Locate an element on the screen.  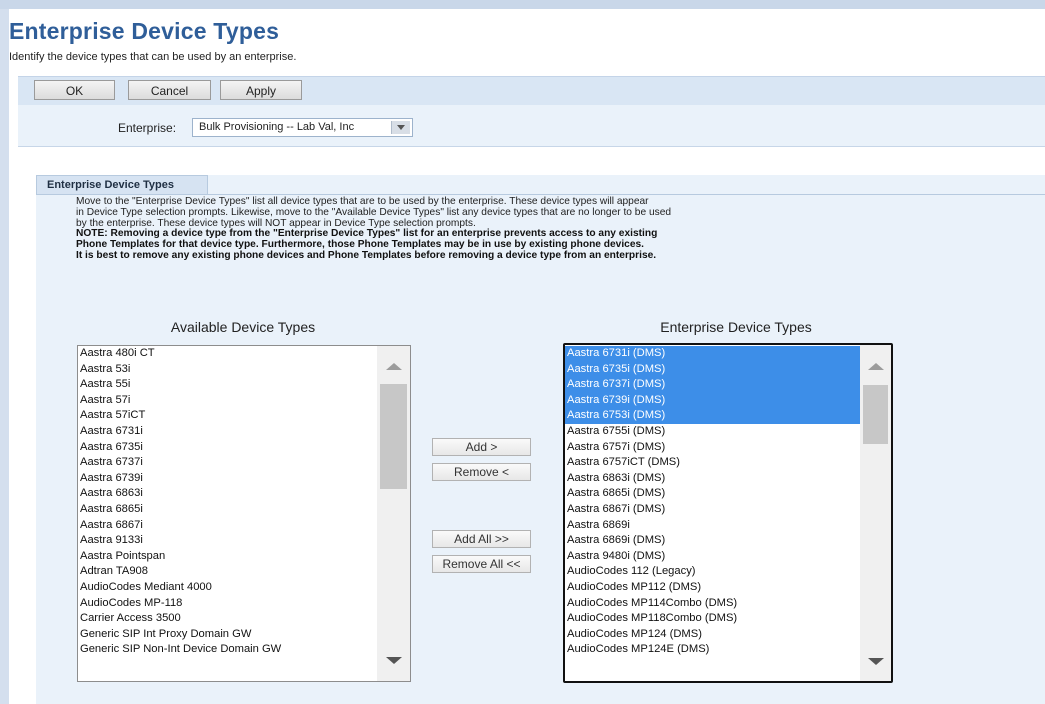
available-list-item: AudioCodes Mediant 4000 is located at coordinates (244, 588).